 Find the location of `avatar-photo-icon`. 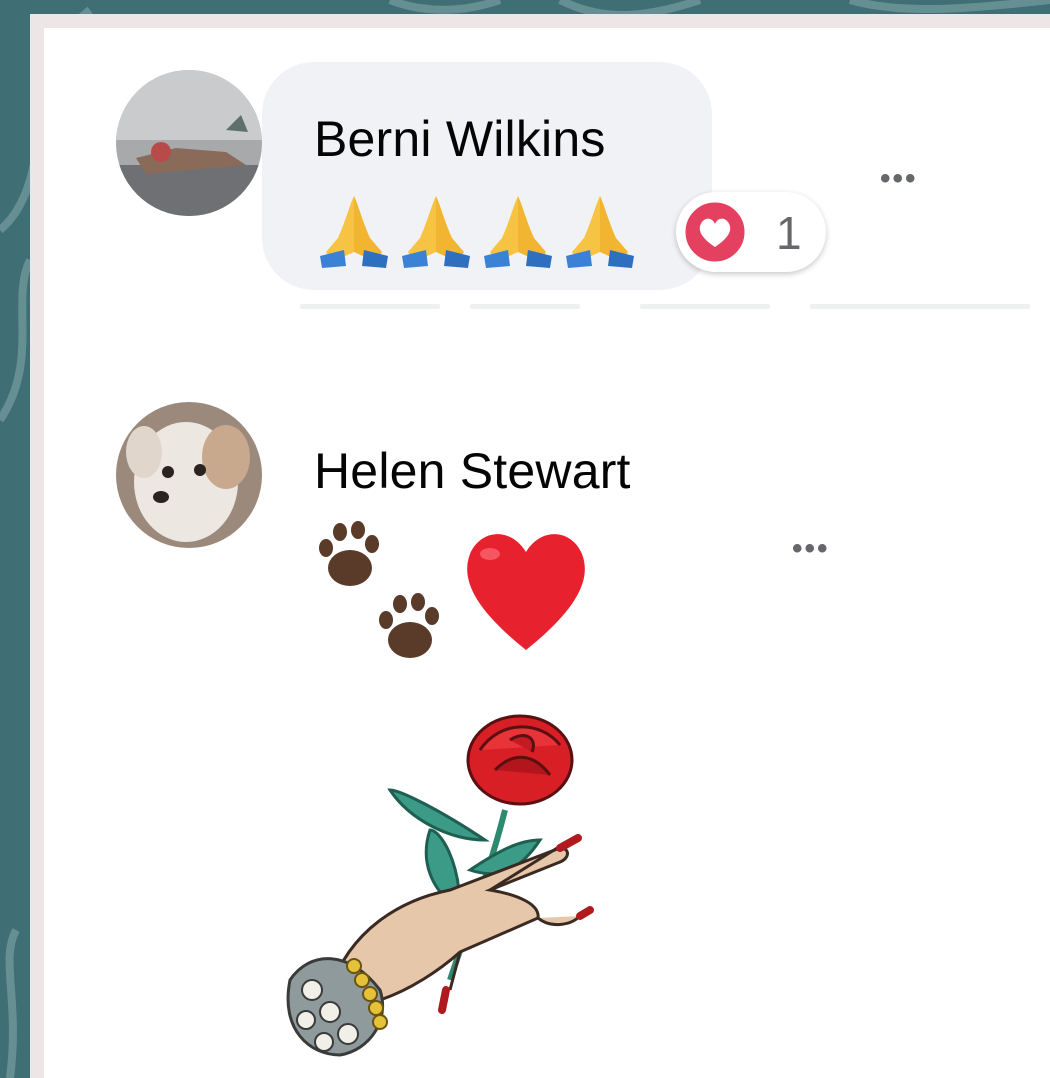

avatar-photo-icon is located at coordinates (189, 143).